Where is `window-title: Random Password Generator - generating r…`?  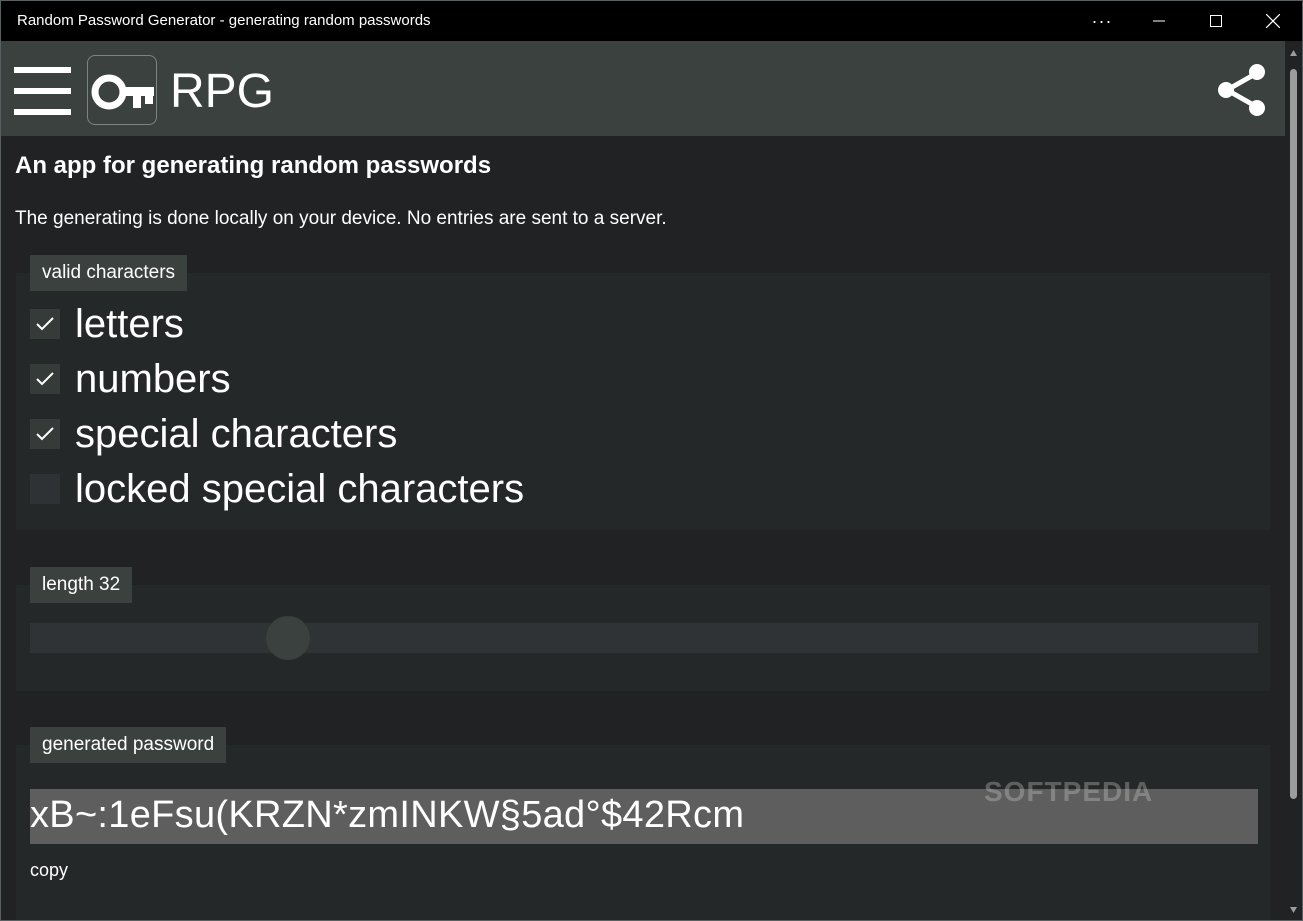
window-title: Random Password Generator - generating r… is located at coordinates (224, 20).